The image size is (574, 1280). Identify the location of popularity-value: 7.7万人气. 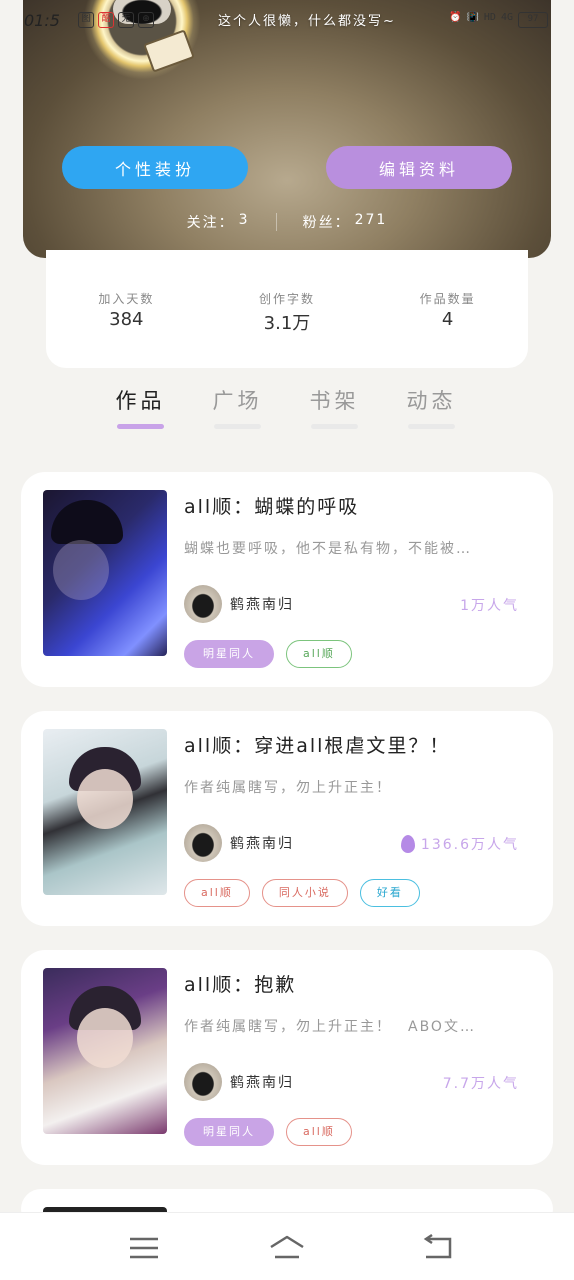
(480, 1084).